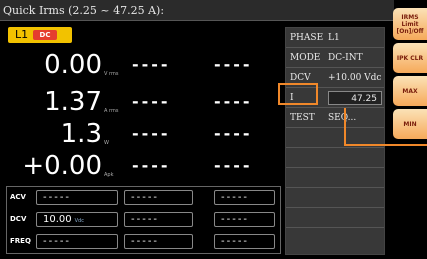  Describe the element at coordinates (197, 10) in the screenshot. I see `window-title-bar: Quick Irms (2.25 ~ 47.25 A):` at that location.